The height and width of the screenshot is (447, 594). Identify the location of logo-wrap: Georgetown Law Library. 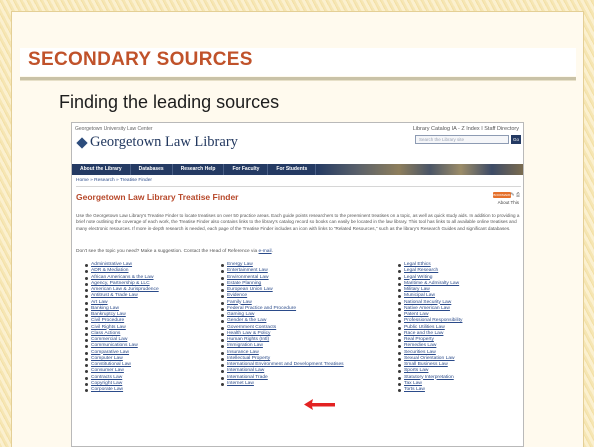
(157, 142).